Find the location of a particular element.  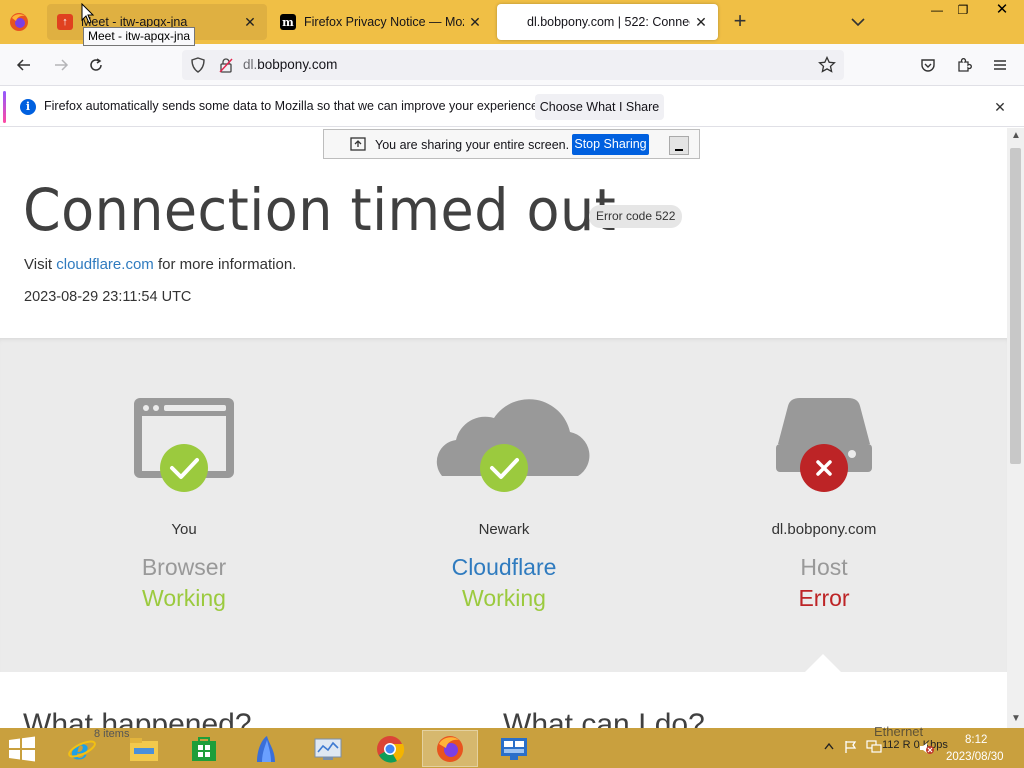

network-icon is located at coordinates (874, 747).